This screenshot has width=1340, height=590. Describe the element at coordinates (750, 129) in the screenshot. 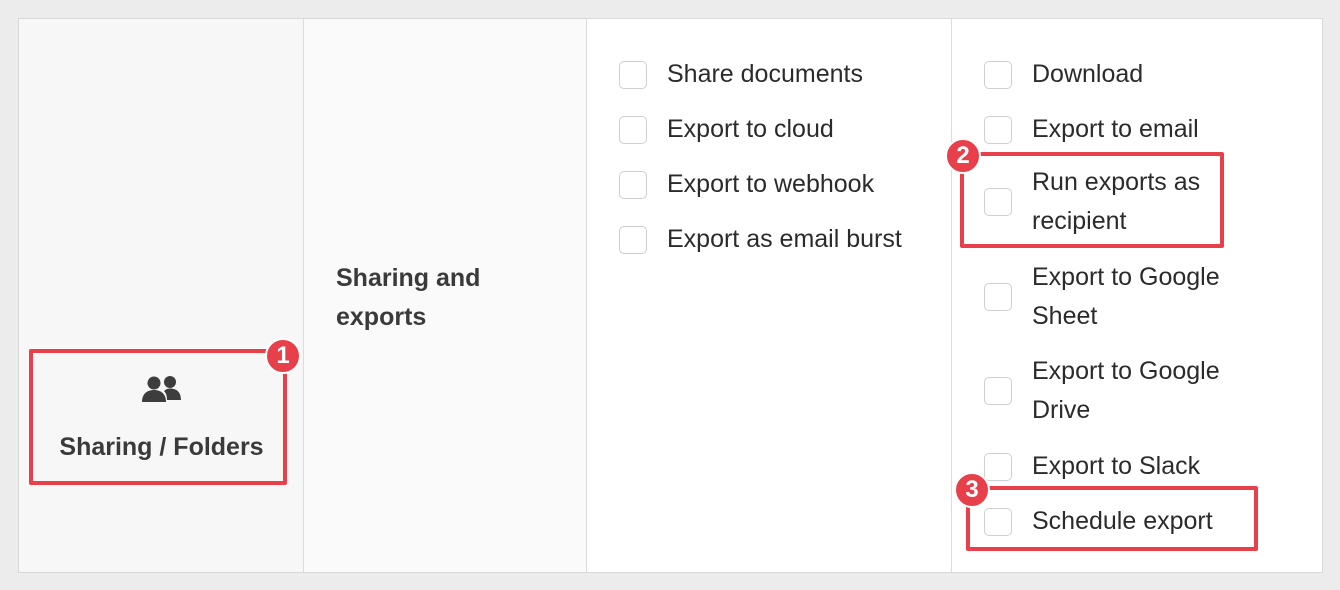

I see `permission-label: Export to cloud` at that location.